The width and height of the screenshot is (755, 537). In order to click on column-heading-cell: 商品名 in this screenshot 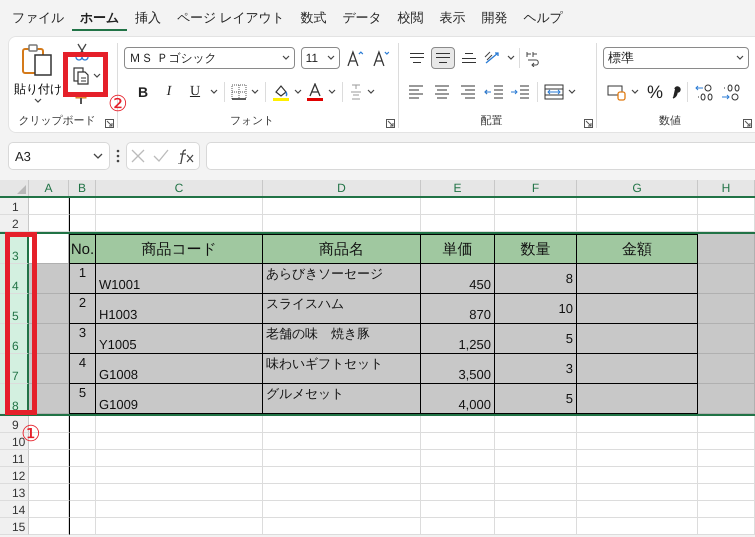, I will do `click(342, 249)`.